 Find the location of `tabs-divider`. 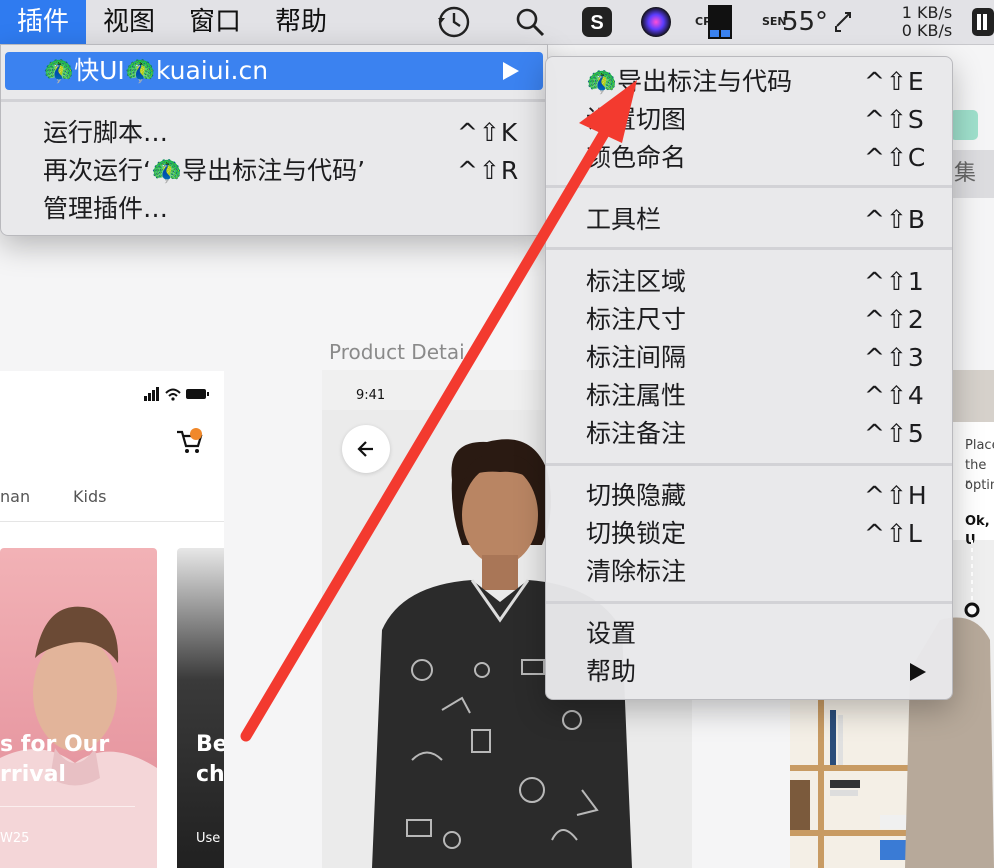

tabs-divider is located at coordinates (112, 521).